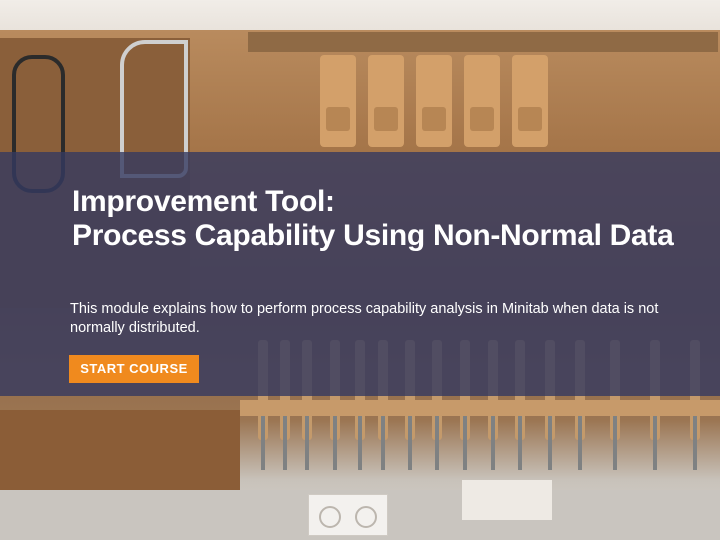 The width and height of the screenshot is (720, 540). Describe the element at coordinates (440, 101) in the screenshot. I see `hand-planes-image` at that location.